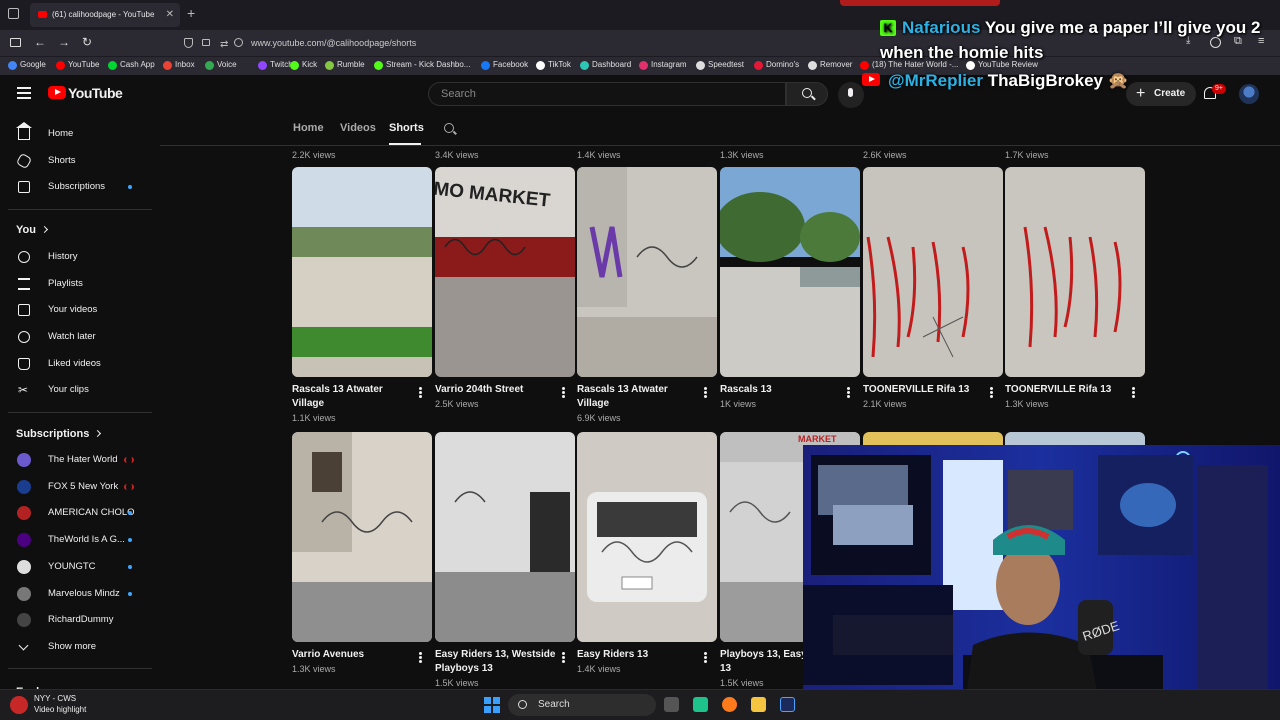 The image size is (1280, 720). What do you see at coordinates (738, 404) in the screenshot?
I see `short-views: 1K views` at bounding box center [738, 404].